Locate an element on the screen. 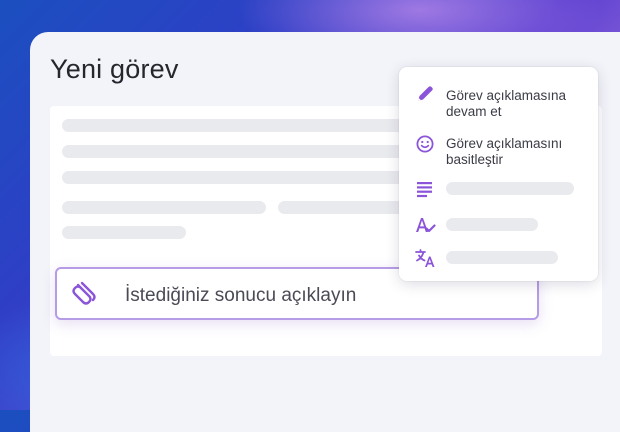  pen-icon is located at coordinates (425, 93).